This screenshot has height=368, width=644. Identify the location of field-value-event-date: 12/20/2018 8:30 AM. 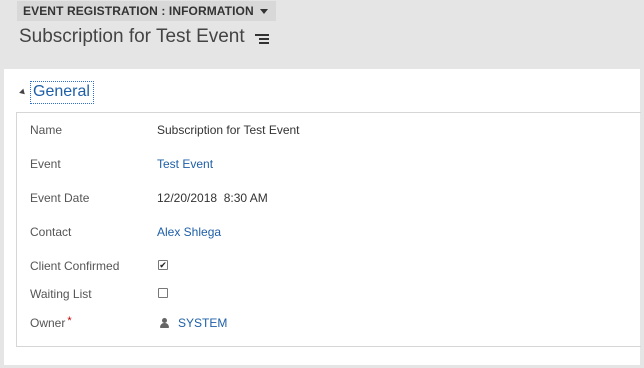
(212, 198).